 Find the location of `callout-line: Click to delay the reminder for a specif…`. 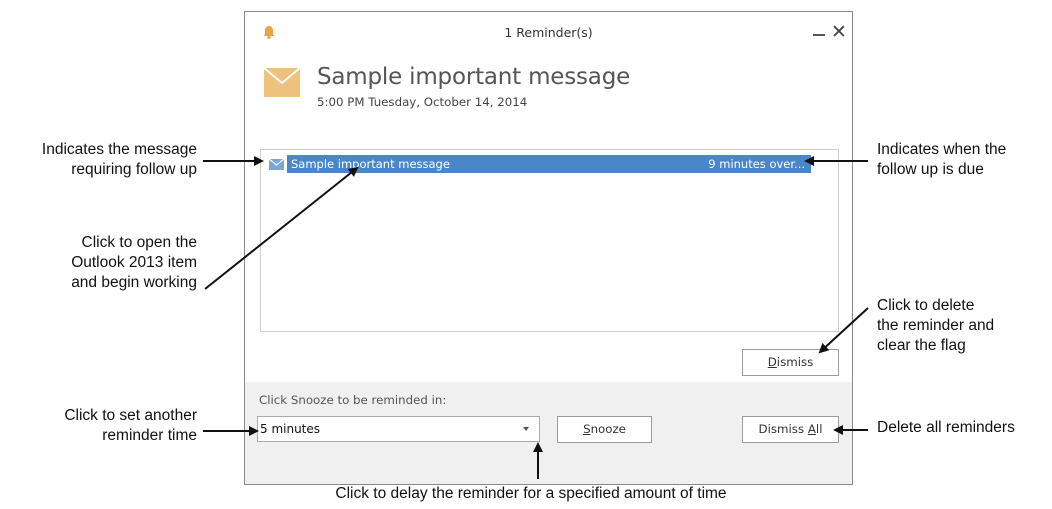

callout-line: Click to delay the reminder for a specif… is located at coordinates (531, 493).